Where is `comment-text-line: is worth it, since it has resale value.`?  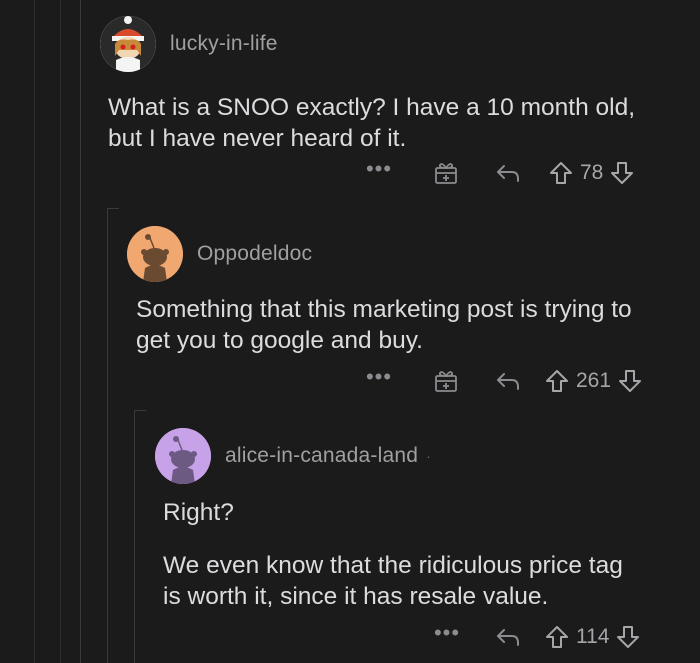
comment-text-line: is worth it, since it has resale value. is located at coordinates (356, 596).